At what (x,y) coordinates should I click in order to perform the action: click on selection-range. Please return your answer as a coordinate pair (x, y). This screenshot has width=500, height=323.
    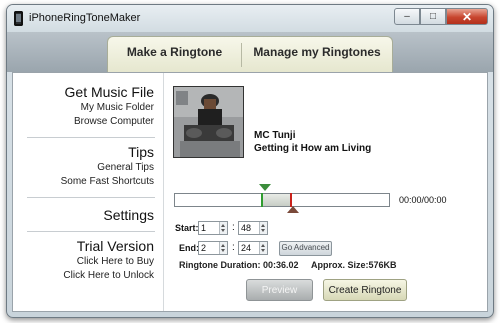
    Looking at the image, I should click on (276, 200).